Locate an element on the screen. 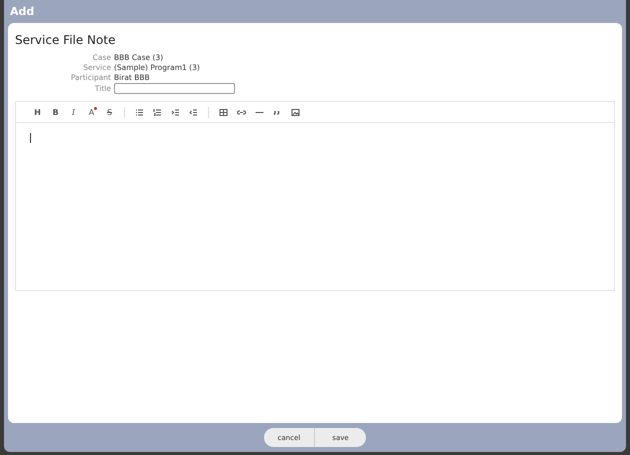 Image resolution: width=630 pixels, height=455 pixels. link-icon is located at coordinates (241, 112).